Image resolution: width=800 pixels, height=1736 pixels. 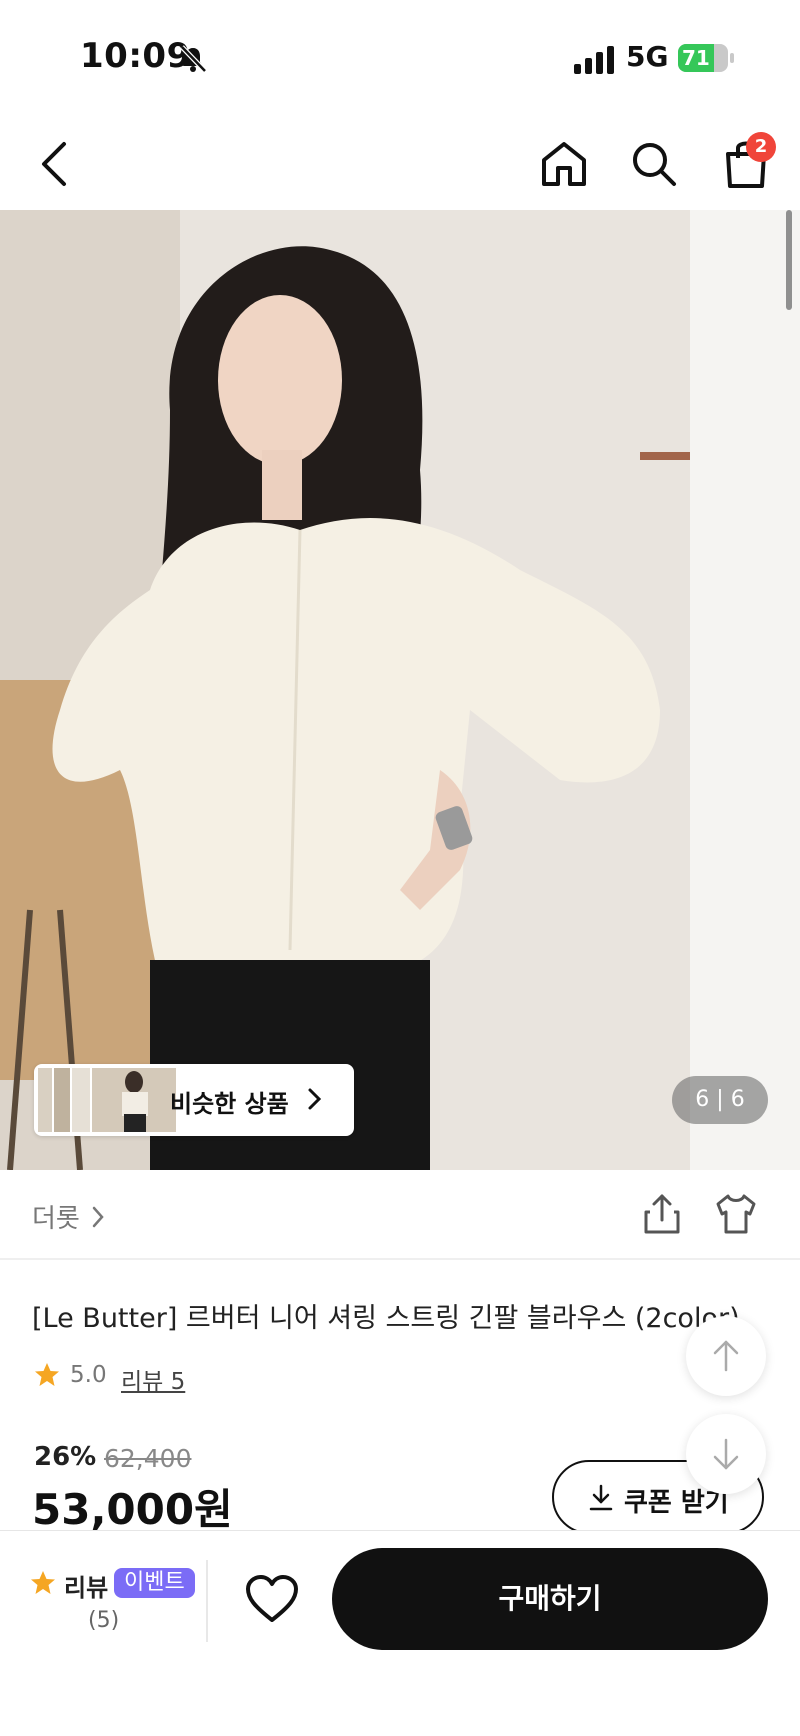 I want to click on download-icon, so click(x=601, y=1497).